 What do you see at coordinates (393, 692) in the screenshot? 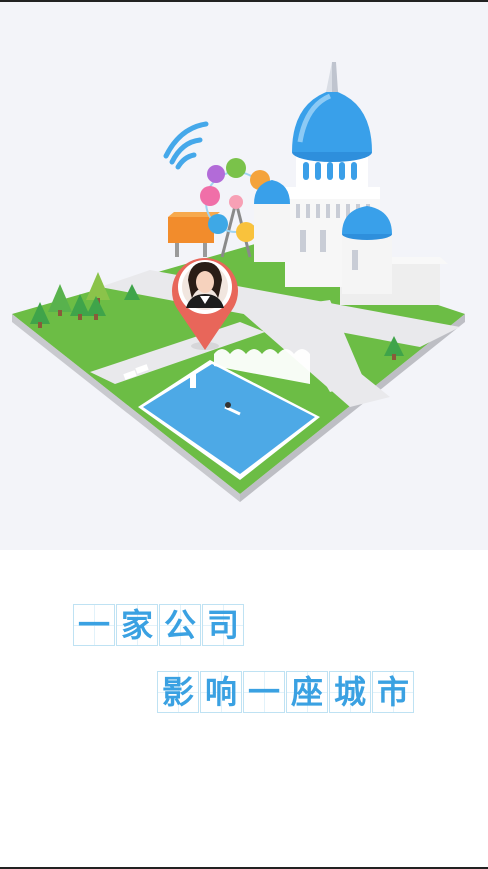
I see `slogan-char: 市` at bounding box center [393, 692].